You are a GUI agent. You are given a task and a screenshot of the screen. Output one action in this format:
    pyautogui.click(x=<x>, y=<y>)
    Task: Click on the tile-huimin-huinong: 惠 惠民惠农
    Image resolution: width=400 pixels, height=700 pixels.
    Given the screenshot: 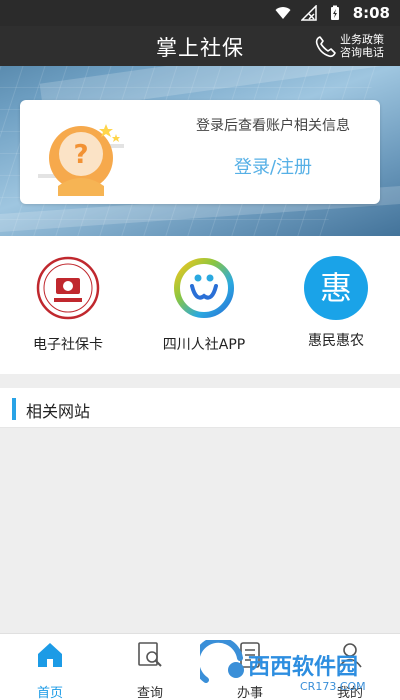 What is the action you would take?
    pyautogui.click(x=336, y=311)
    